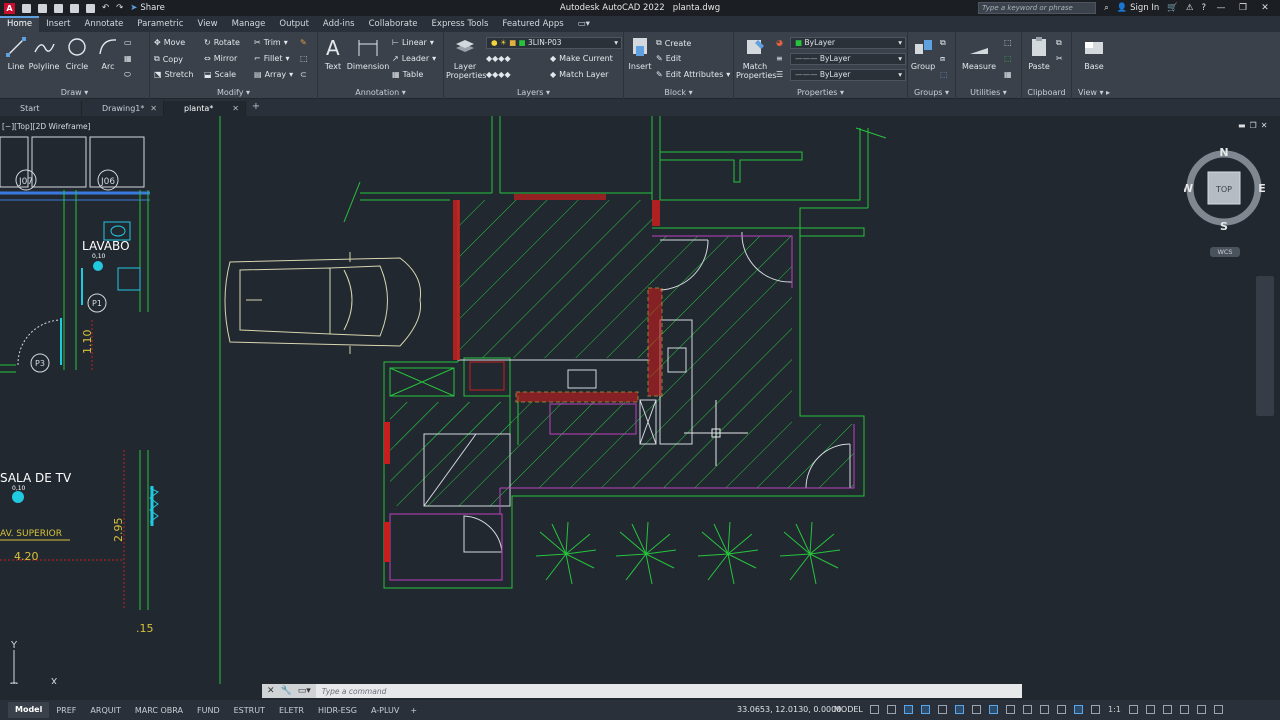  I want to click on osnap-icon, so click(959, 709).